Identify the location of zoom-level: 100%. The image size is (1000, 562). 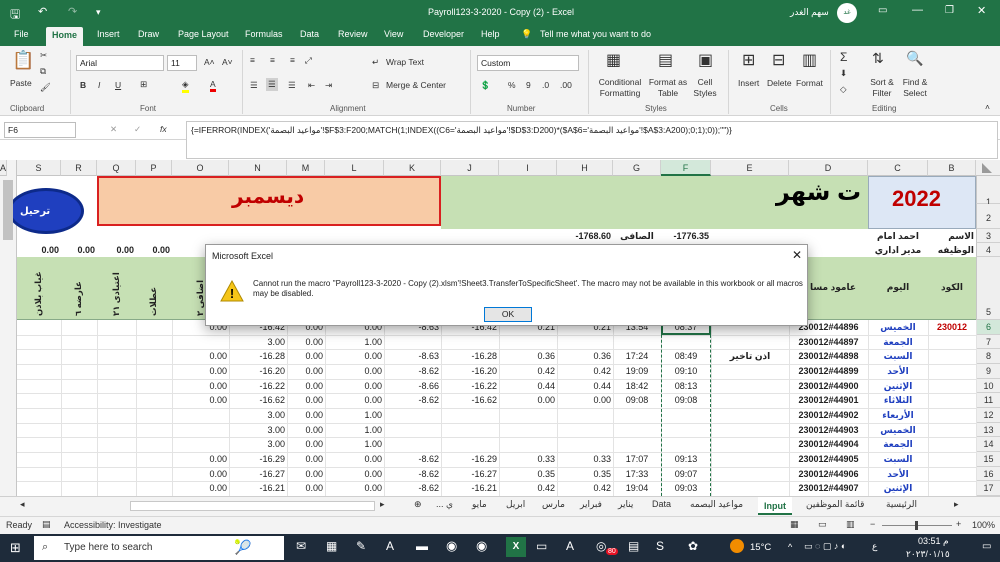
(983, 525).